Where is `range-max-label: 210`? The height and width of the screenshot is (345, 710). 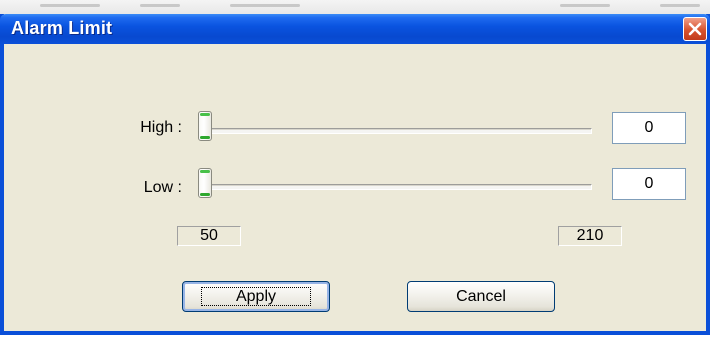 range-max-label: 210 is located at coordinates (590, 236).